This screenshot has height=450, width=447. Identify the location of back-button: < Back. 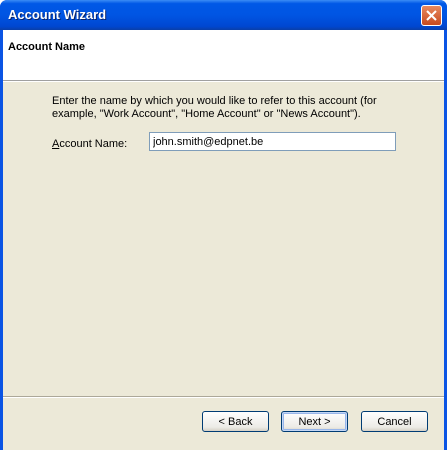
(235, 421).